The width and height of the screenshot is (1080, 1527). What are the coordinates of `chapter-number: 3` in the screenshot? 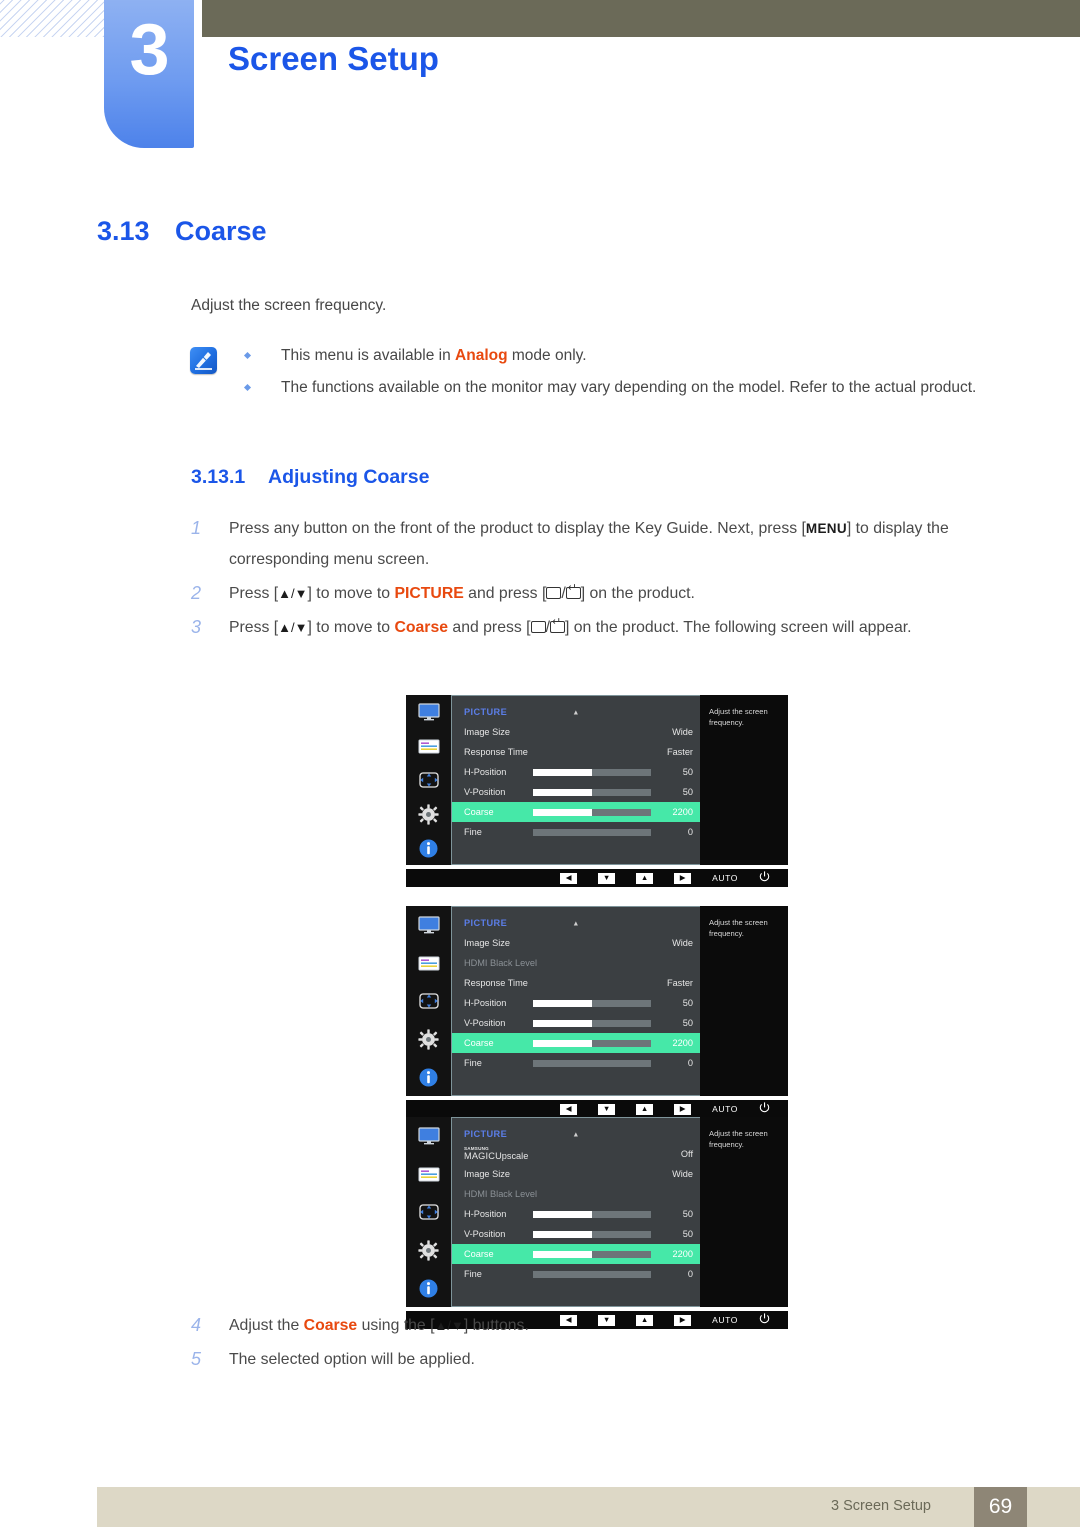 It's located at (149, 50).